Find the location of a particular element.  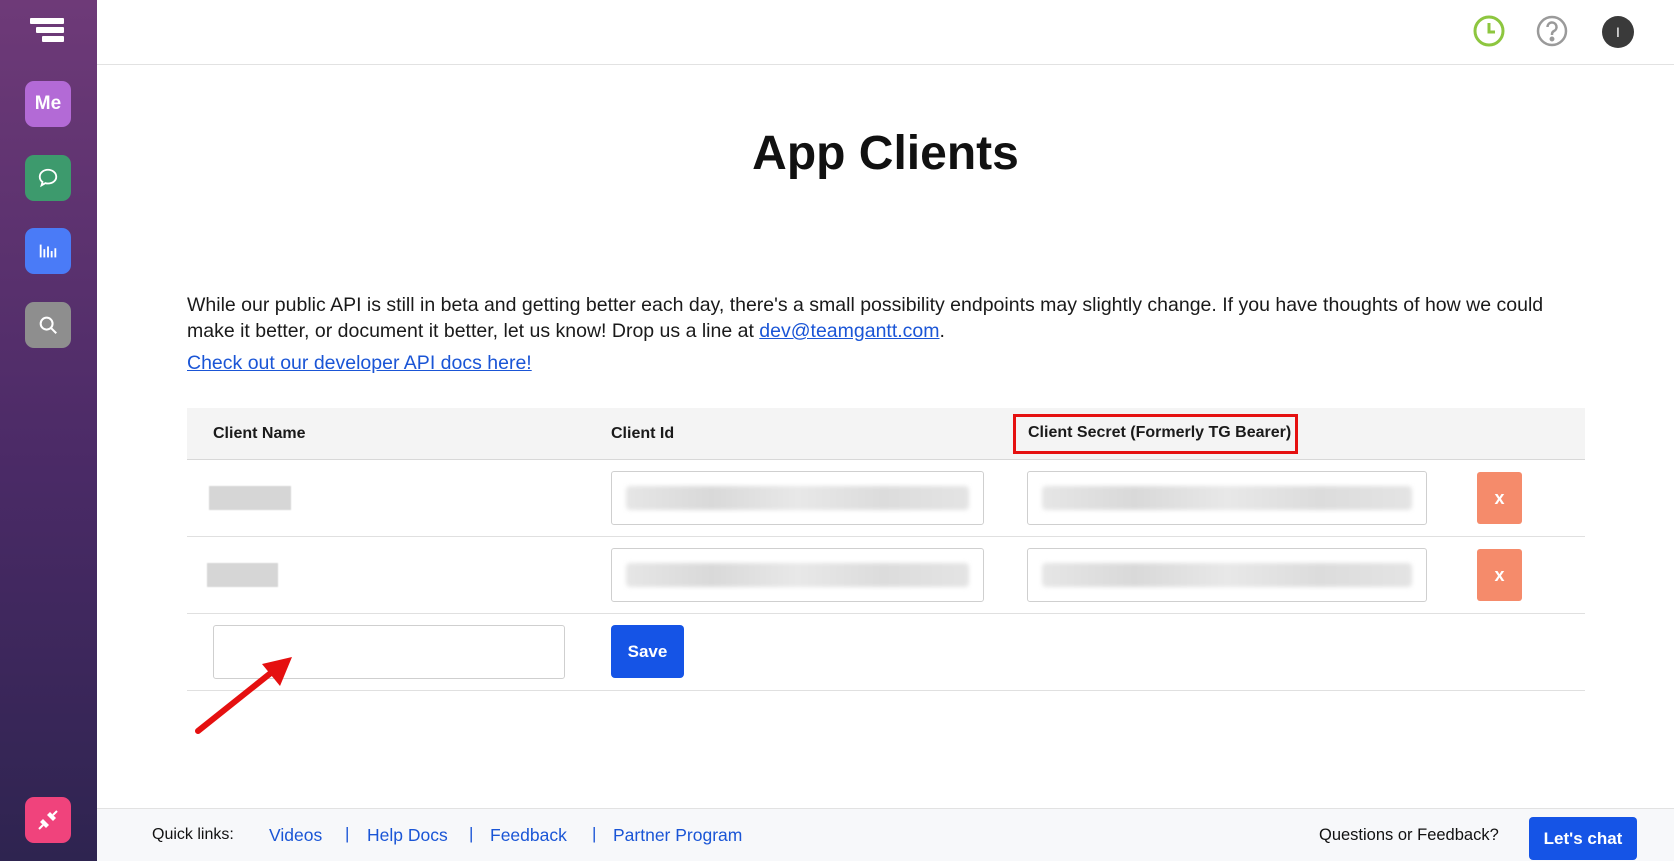

sidebar-chat-button is located at coordinates (48, 178).